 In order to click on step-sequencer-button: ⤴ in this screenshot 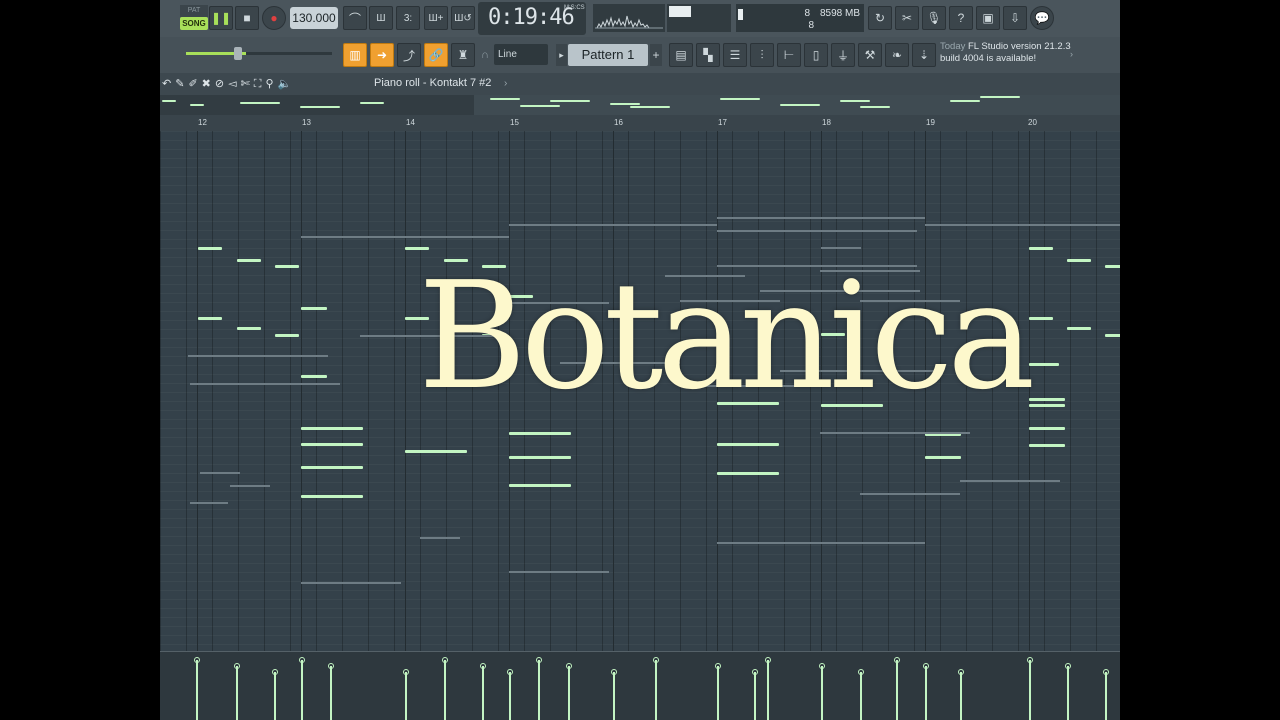, I will do `click(409, 55)`.